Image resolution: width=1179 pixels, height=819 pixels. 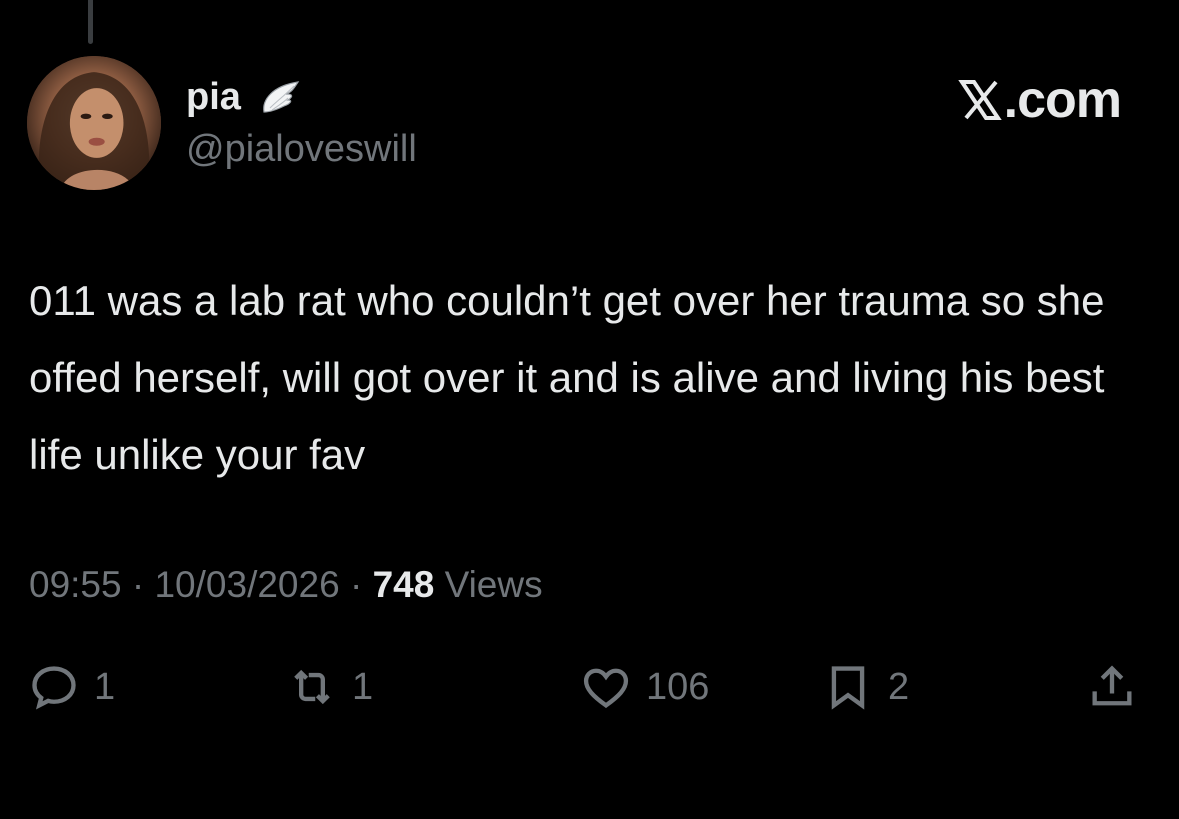 What do you see at coordinates (678, 686) in the screenshot?
I see `like-count: 106` at bounding box center [678, 686].